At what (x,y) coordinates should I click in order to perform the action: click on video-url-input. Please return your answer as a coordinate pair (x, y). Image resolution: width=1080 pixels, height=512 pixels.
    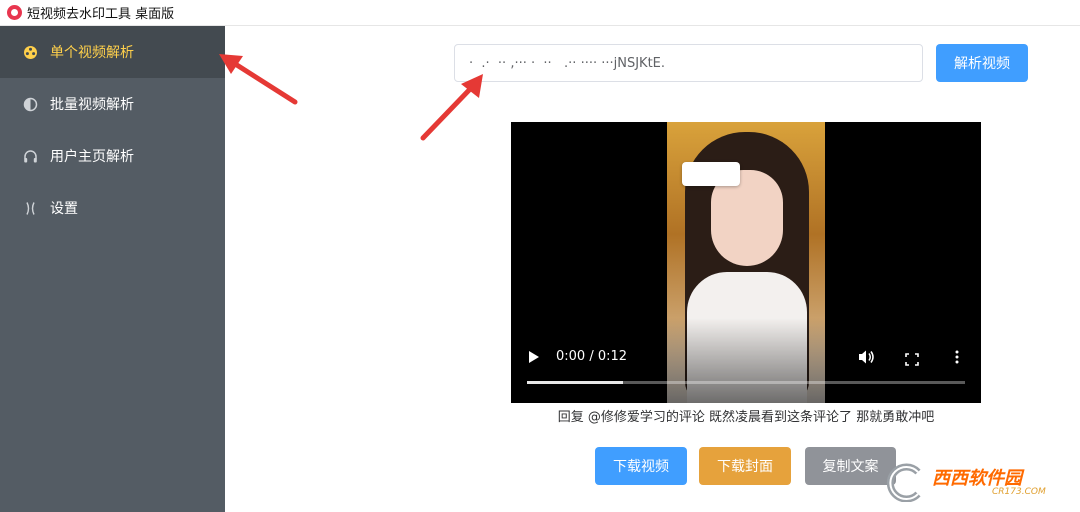
    Looking at the image, I should click on (688, 63).